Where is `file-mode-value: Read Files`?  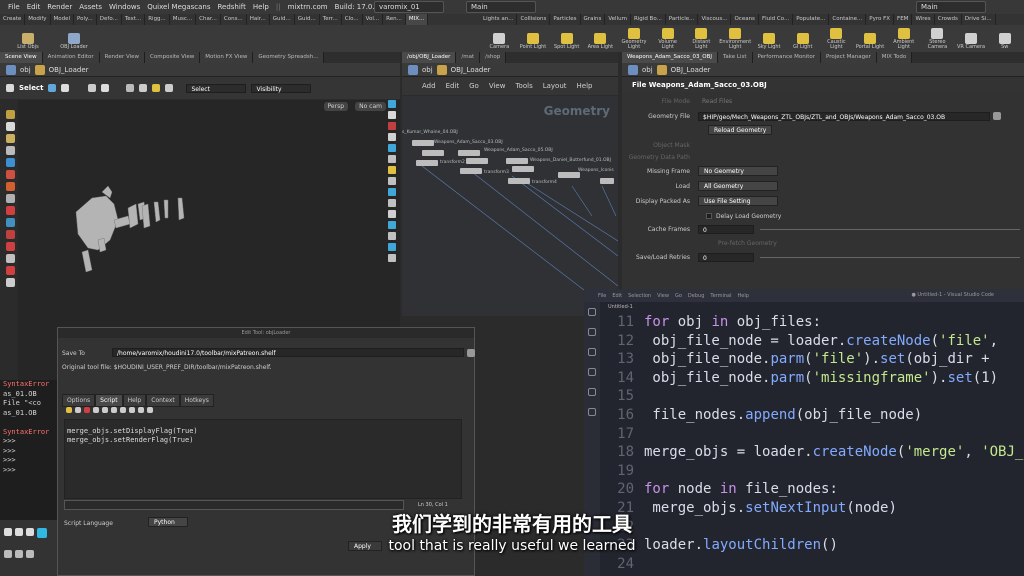 file-mode-value: Read Files is located at coordinates (715, 101).